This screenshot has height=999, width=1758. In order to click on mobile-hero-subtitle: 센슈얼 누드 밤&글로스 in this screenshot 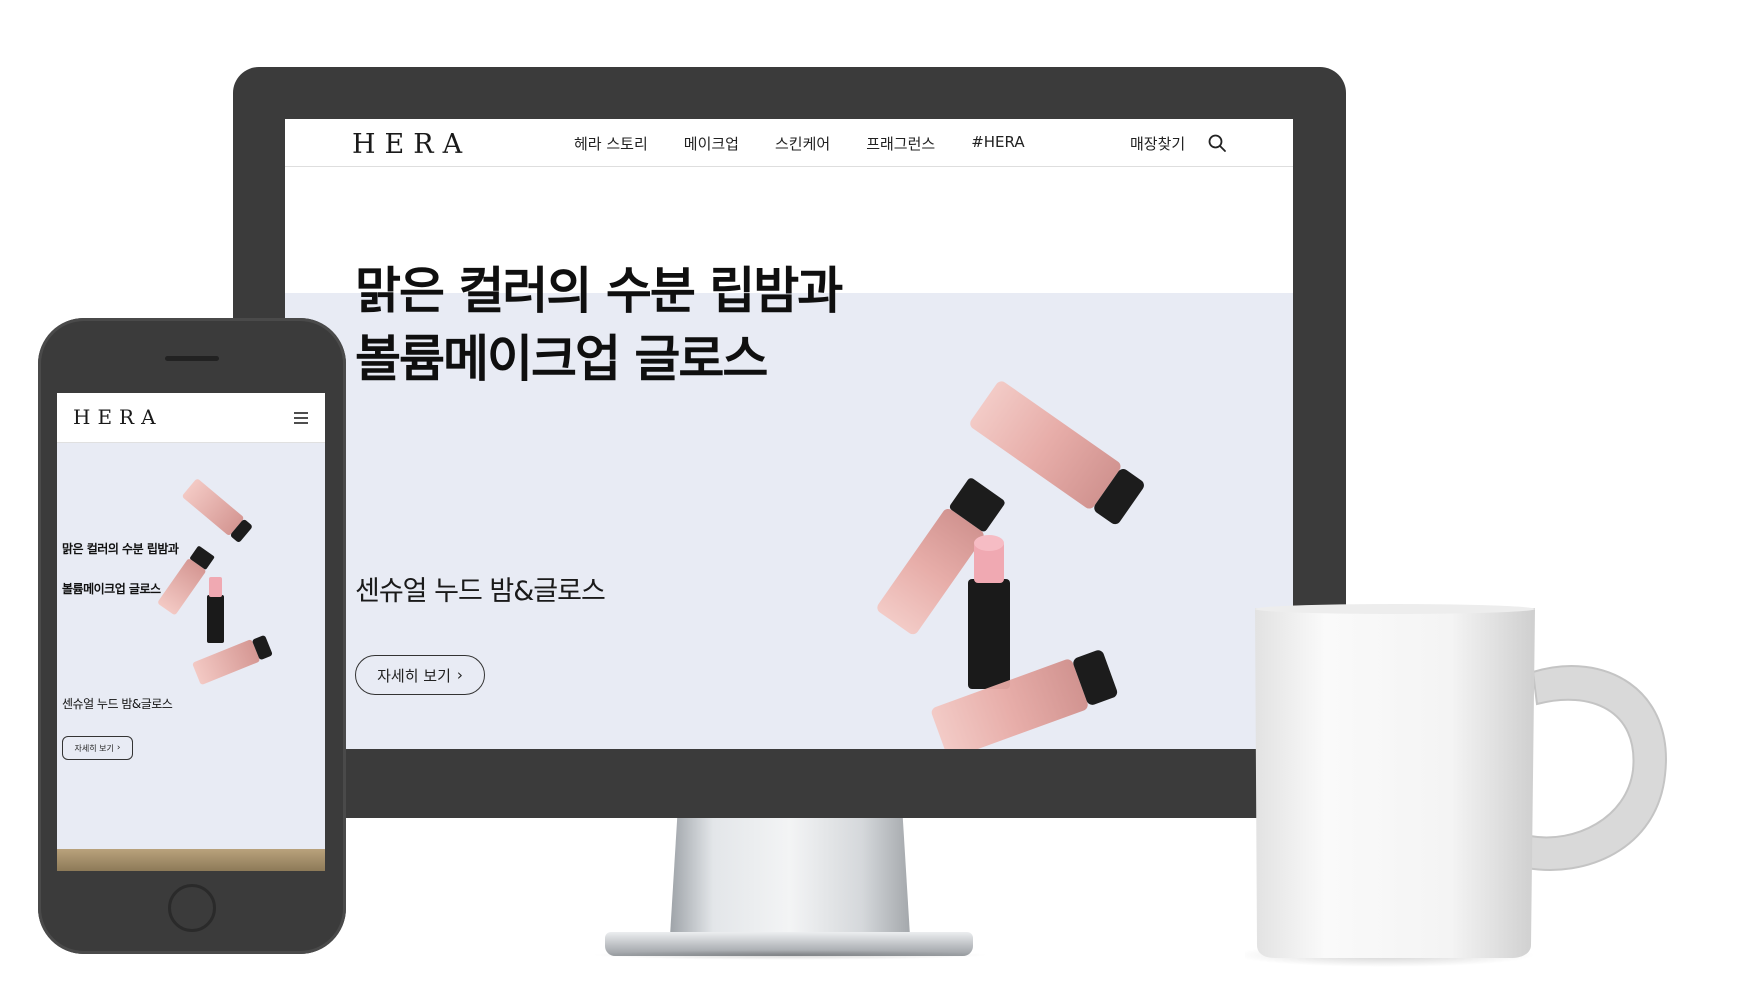, I will do `click(117, 704)`.